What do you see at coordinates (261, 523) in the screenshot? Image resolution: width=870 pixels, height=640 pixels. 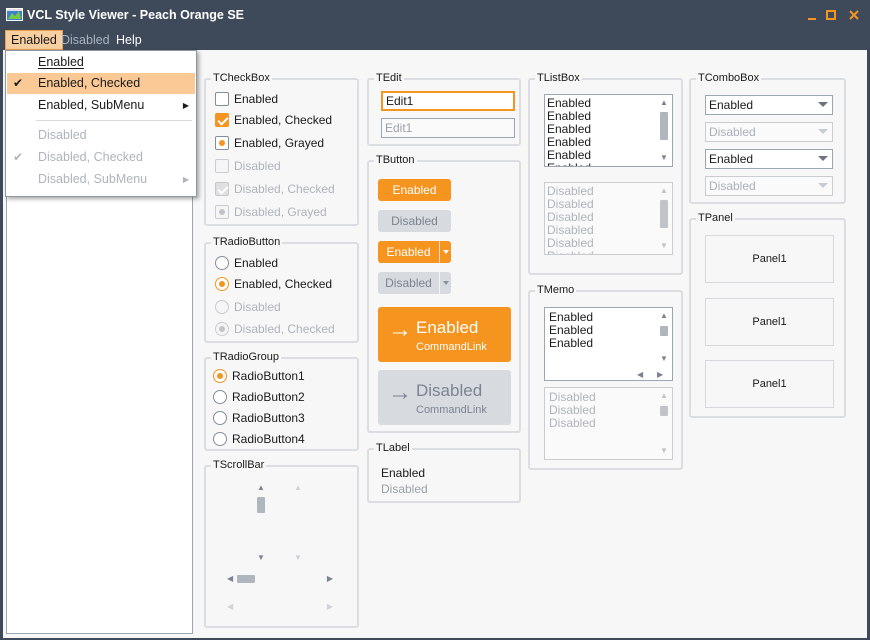 I see `vertical-scrollbar-enabled: ▲ ▼` at bounding box center [261, 523].